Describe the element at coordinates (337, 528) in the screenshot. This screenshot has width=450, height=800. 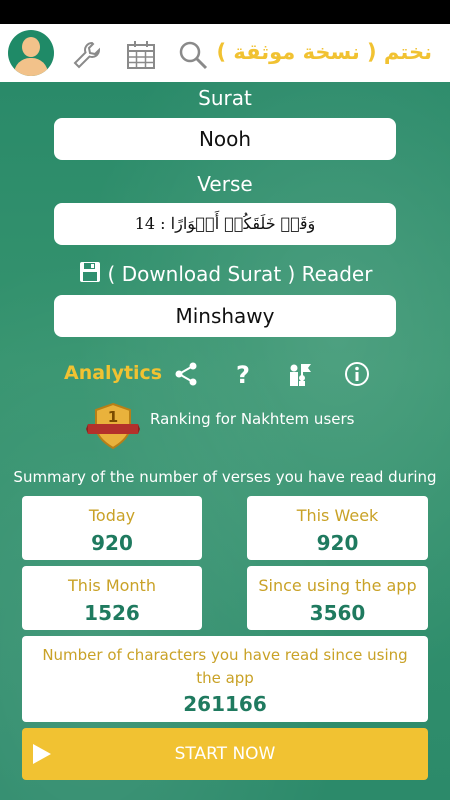
I see `stat-card-week: This Week 920` at that location.